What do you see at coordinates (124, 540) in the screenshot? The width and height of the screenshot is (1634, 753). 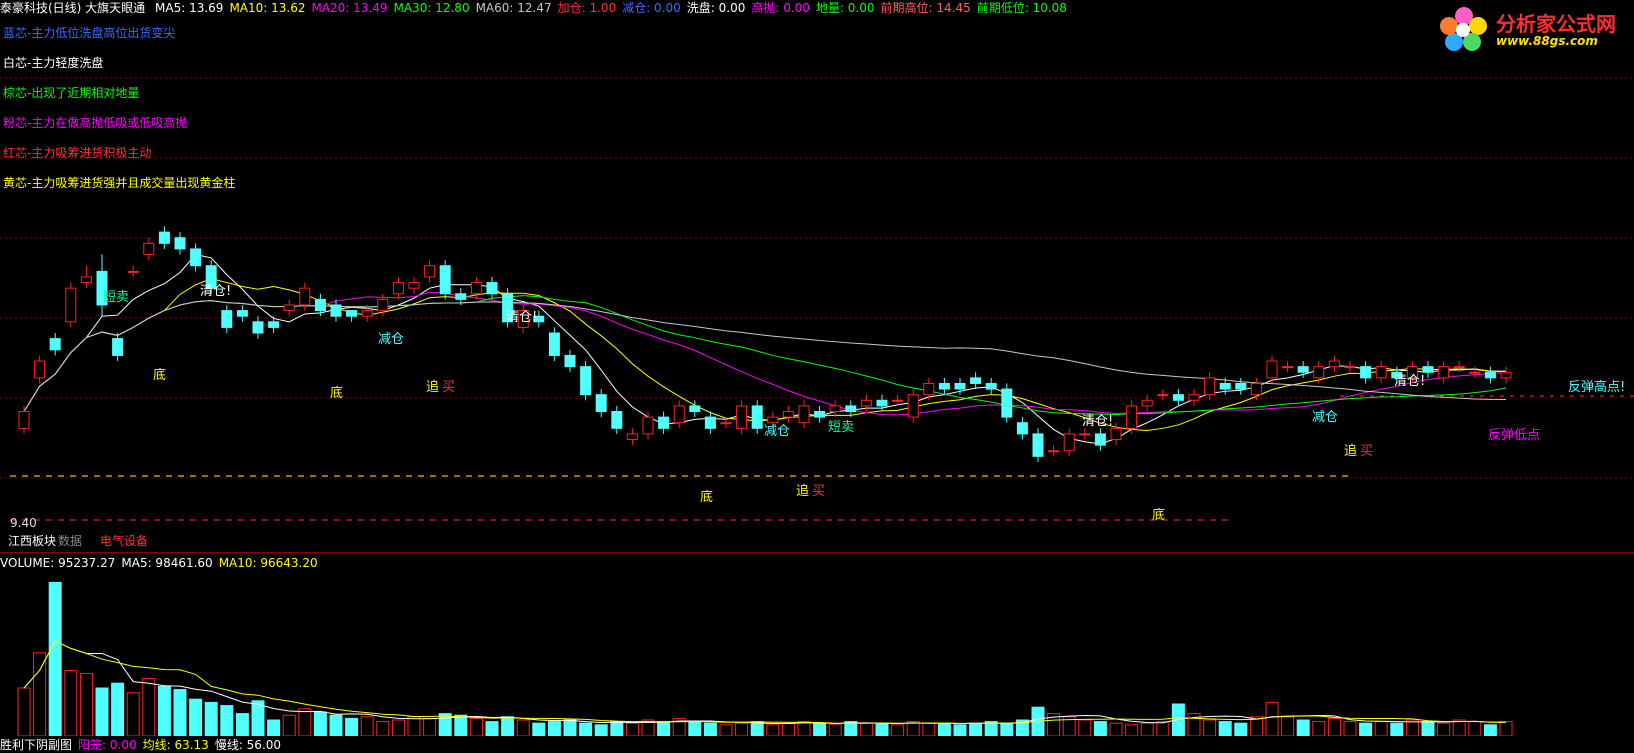 I see `sector-label-electric: 电气设备` at bounding box center [124, 540].